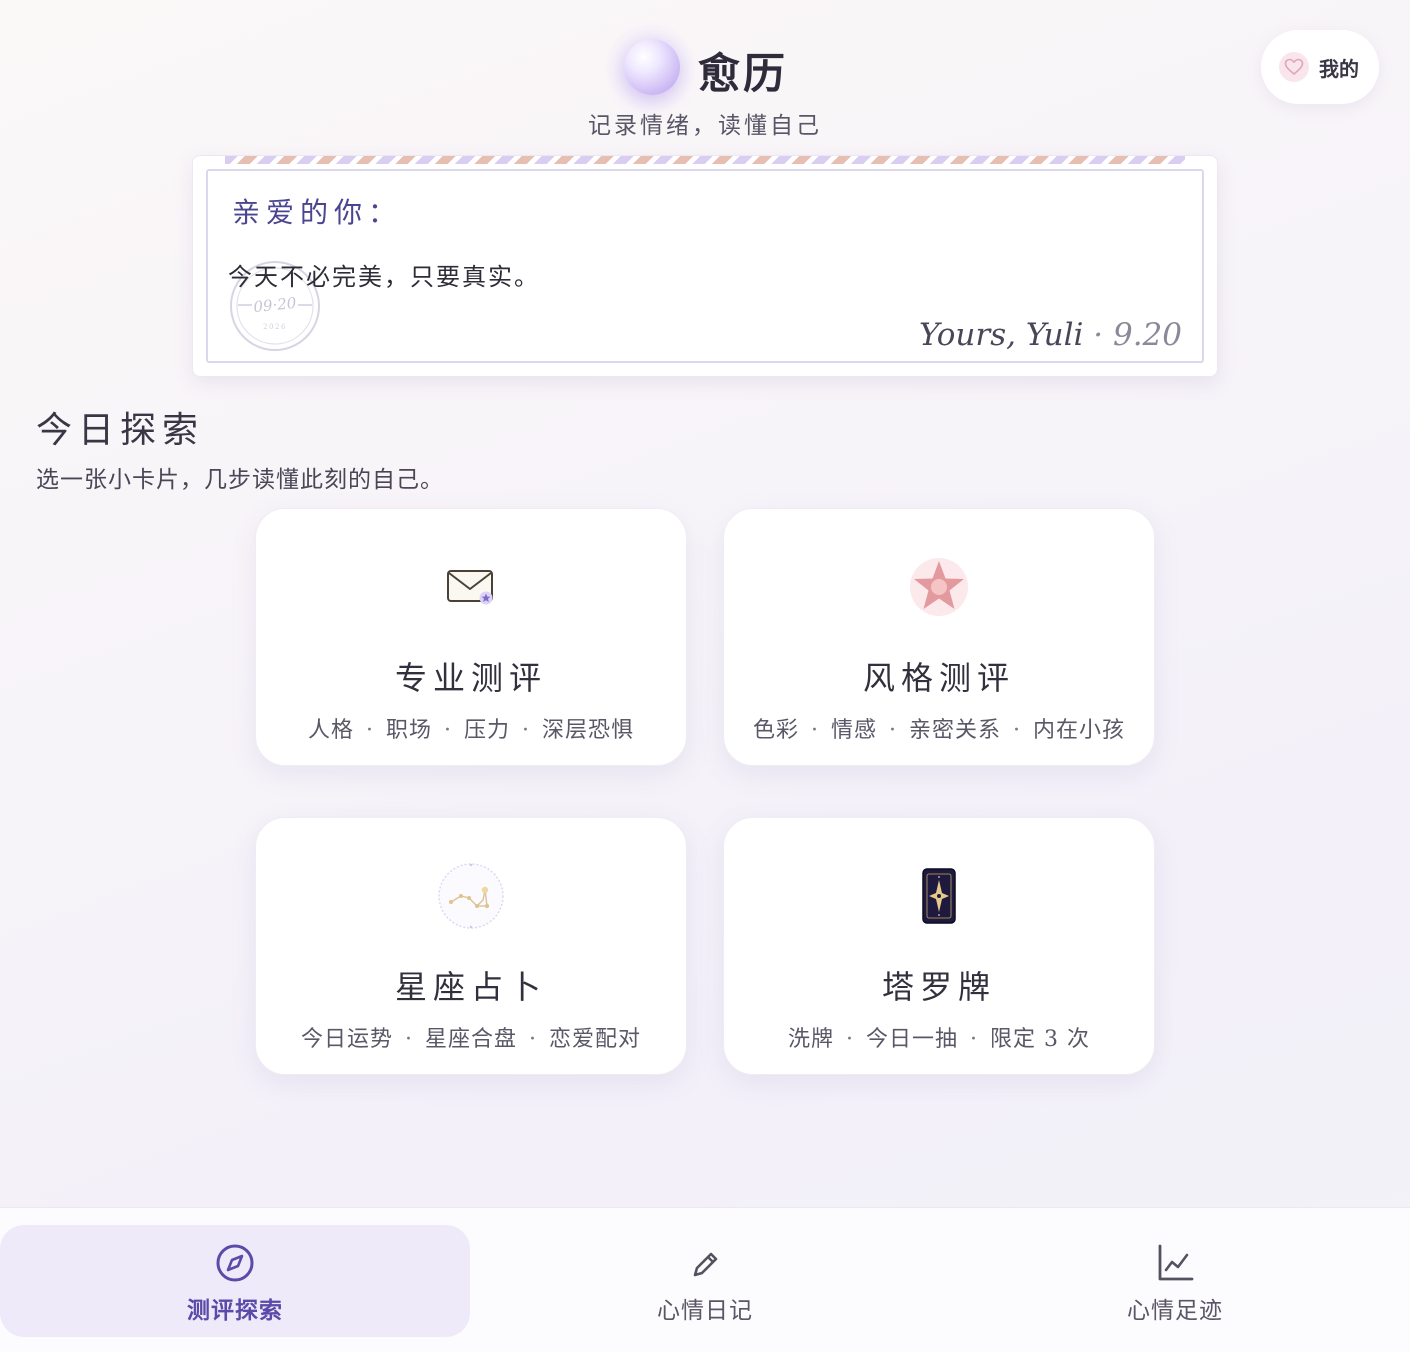  What do you see at coordinates (705, 160) in the screenshot?
I see `airmail-border` at bounding box center [705, 160].